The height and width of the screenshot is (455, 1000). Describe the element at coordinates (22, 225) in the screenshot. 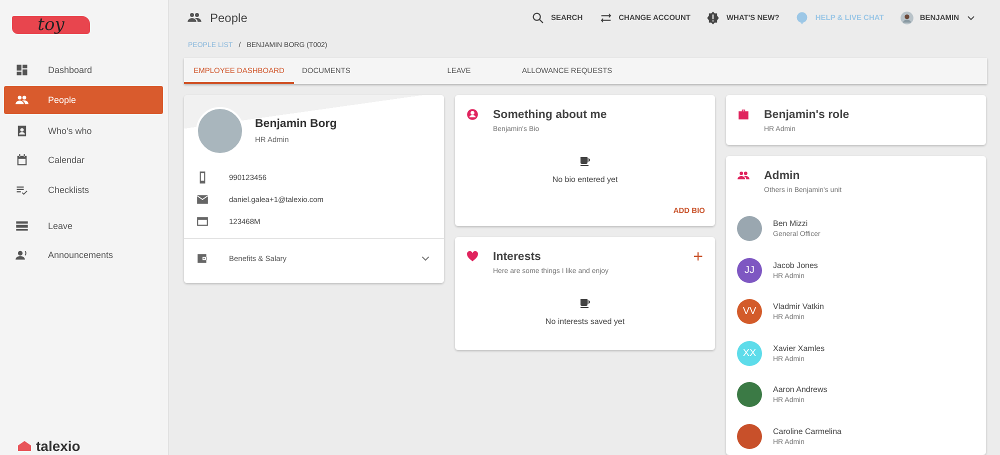

I see `list-icon` at that location.